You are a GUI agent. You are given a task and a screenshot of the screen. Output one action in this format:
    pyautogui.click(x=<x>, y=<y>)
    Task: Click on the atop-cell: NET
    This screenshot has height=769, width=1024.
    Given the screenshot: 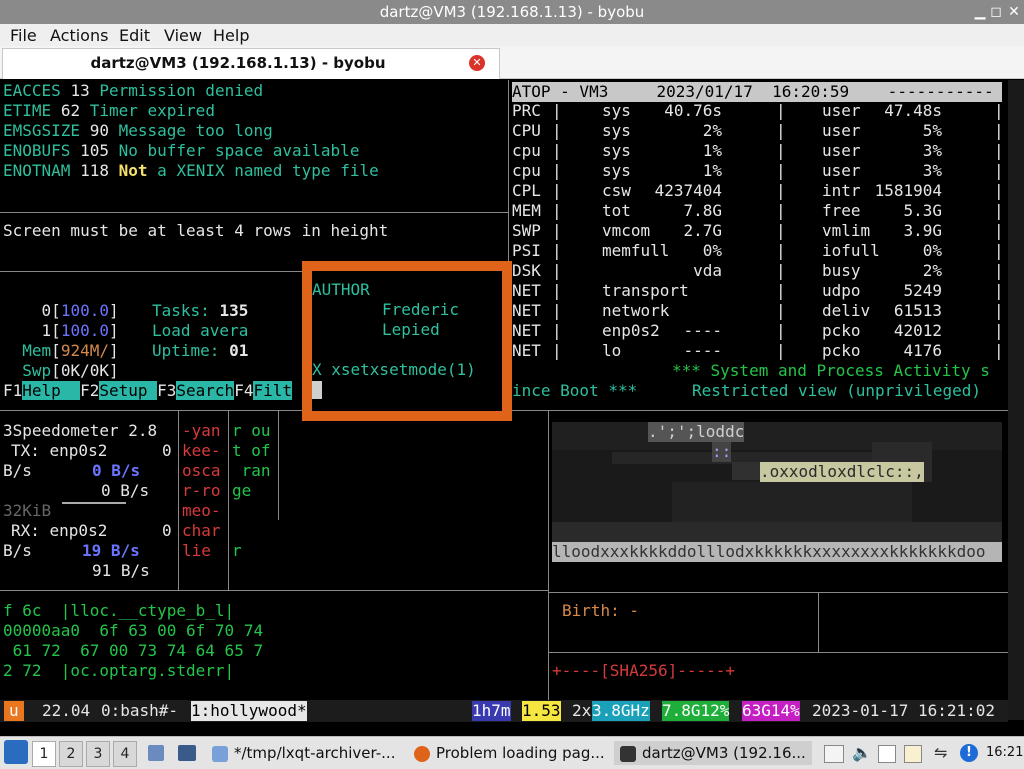 What is the action you would take?
    pyautogui.click(x=526, y=310)
    